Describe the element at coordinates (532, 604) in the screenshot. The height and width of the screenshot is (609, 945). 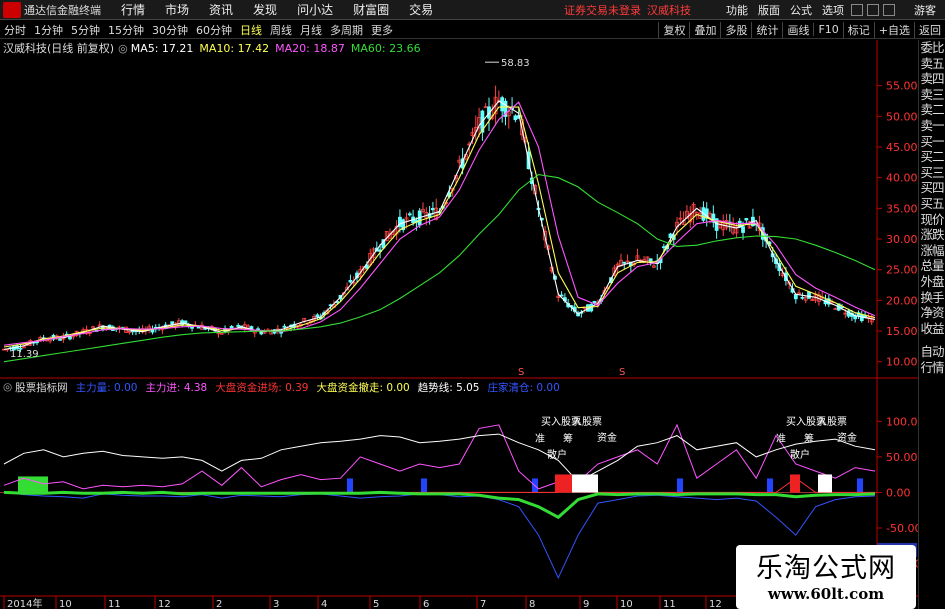
I see `time-tick-label: 8` at that location.